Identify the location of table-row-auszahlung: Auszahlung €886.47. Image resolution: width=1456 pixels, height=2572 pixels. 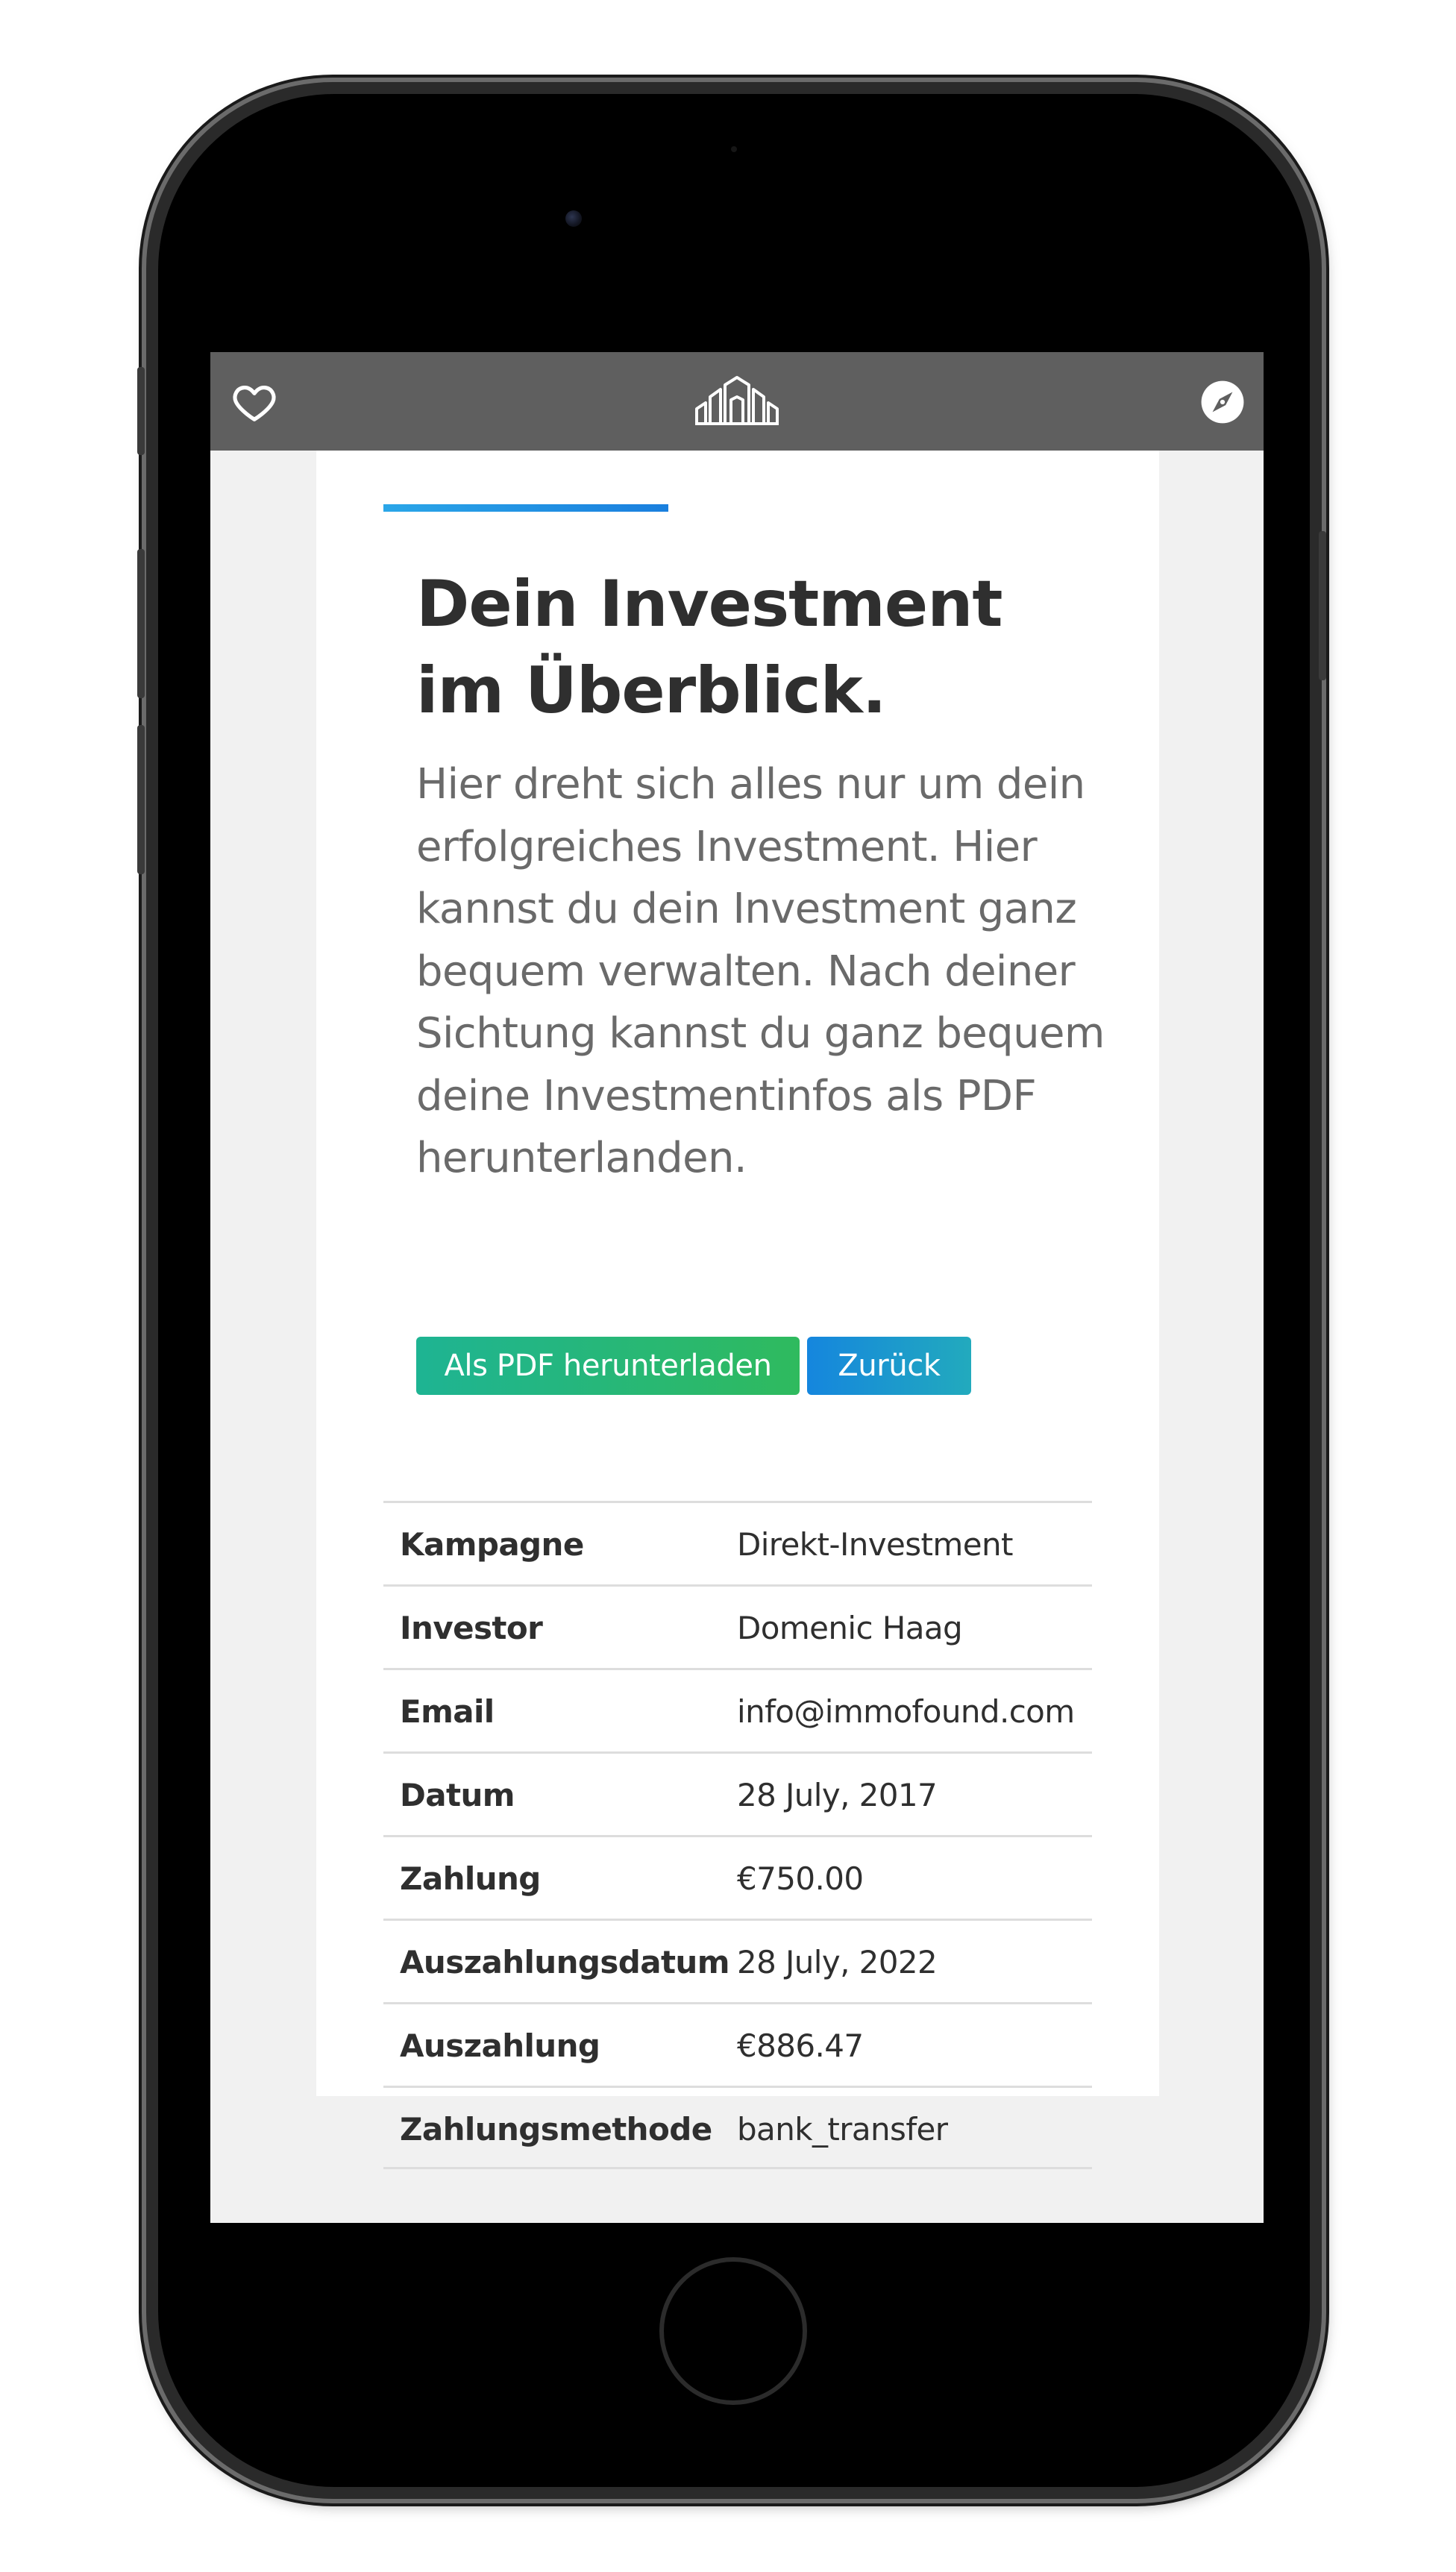
(737, 2044).